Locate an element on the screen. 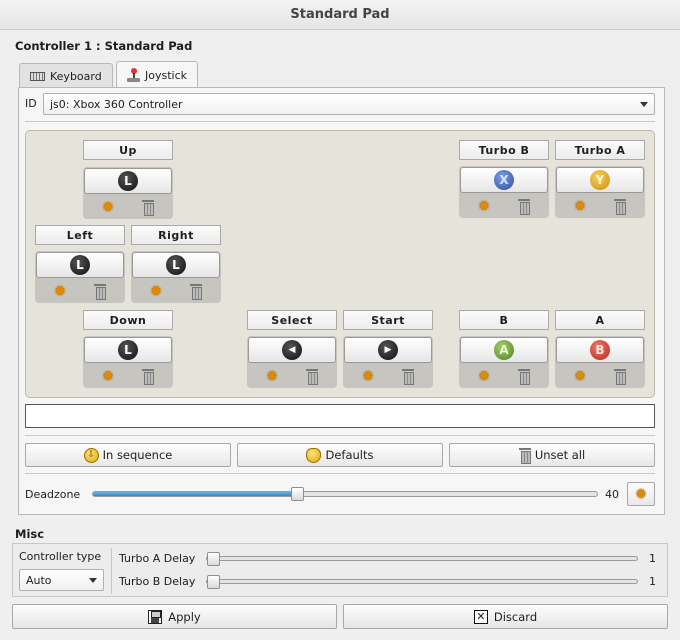  binding-turbo-a-button: Y is located at coordinates (600, 180).